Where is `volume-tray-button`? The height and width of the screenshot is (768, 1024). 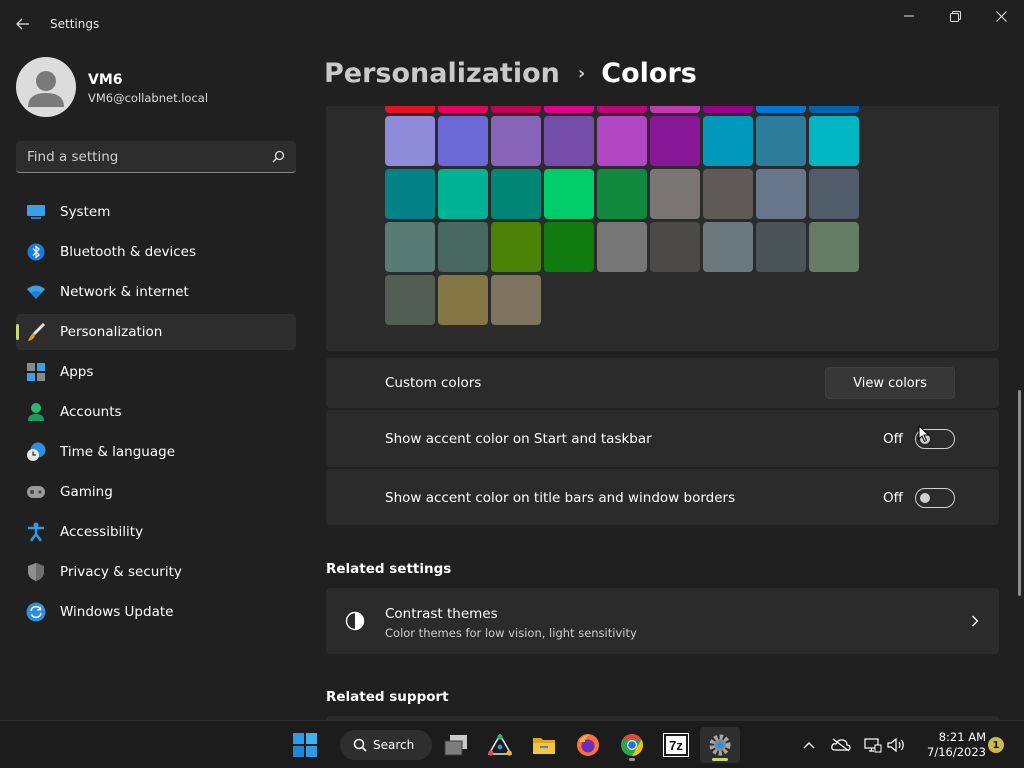 volume-tray-button is located at coordinates (896, 745).